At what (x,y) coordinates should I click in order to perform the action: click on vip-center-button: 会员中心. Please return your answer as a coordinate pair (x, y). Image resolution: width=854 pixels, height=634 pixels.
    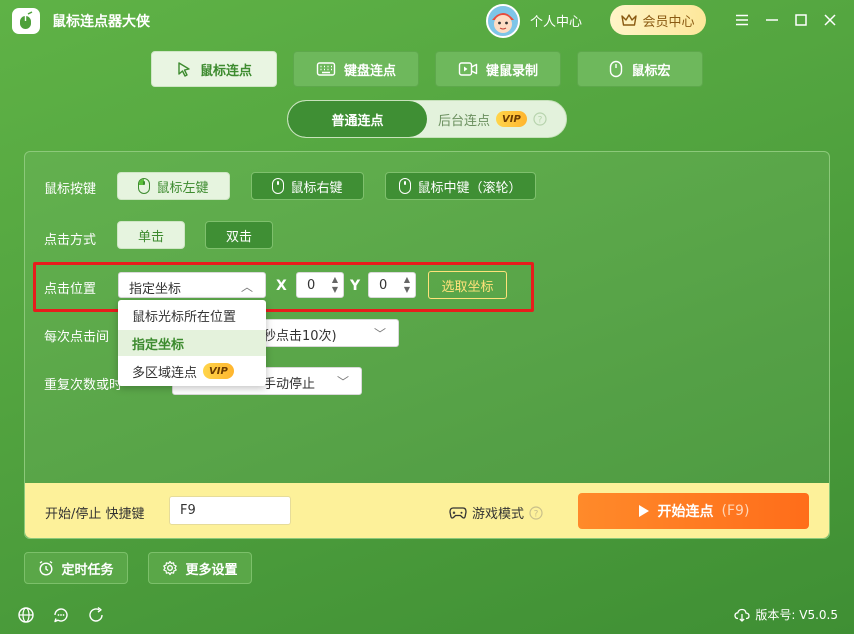
    Looking at the image, I should click on (658, 20).